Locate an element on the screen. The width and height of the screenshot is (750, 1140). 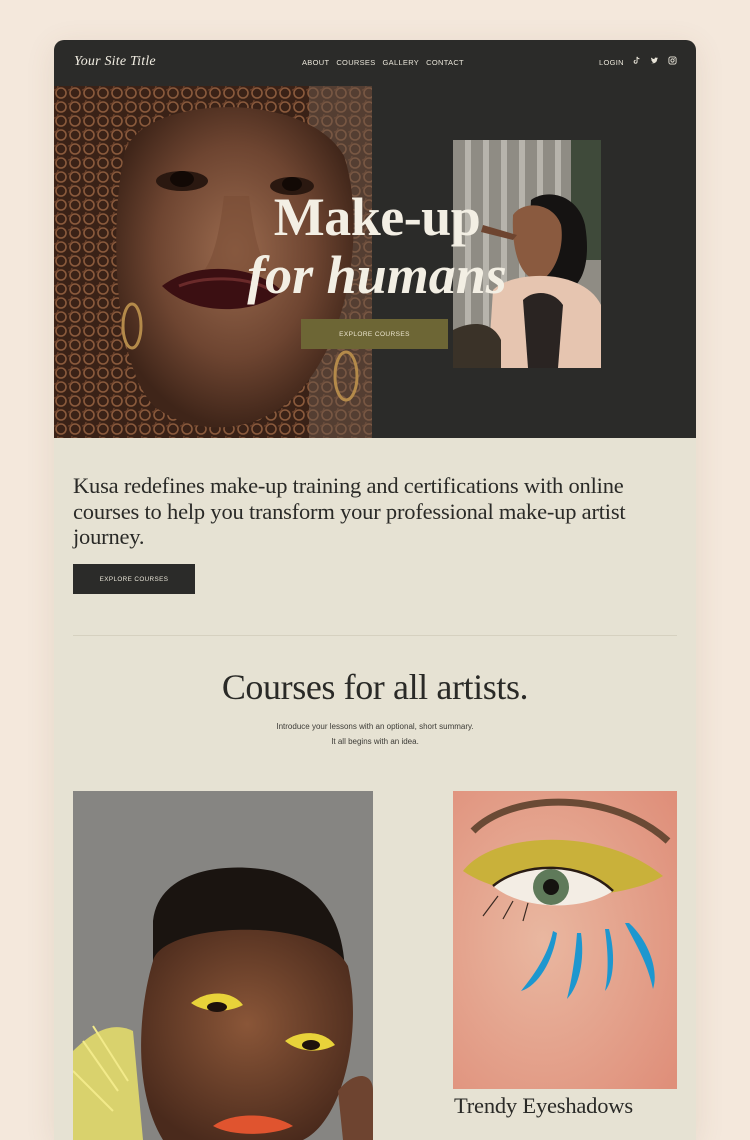
course-card-image-trendy-eyeshadows is located at coordinates (565, 940).